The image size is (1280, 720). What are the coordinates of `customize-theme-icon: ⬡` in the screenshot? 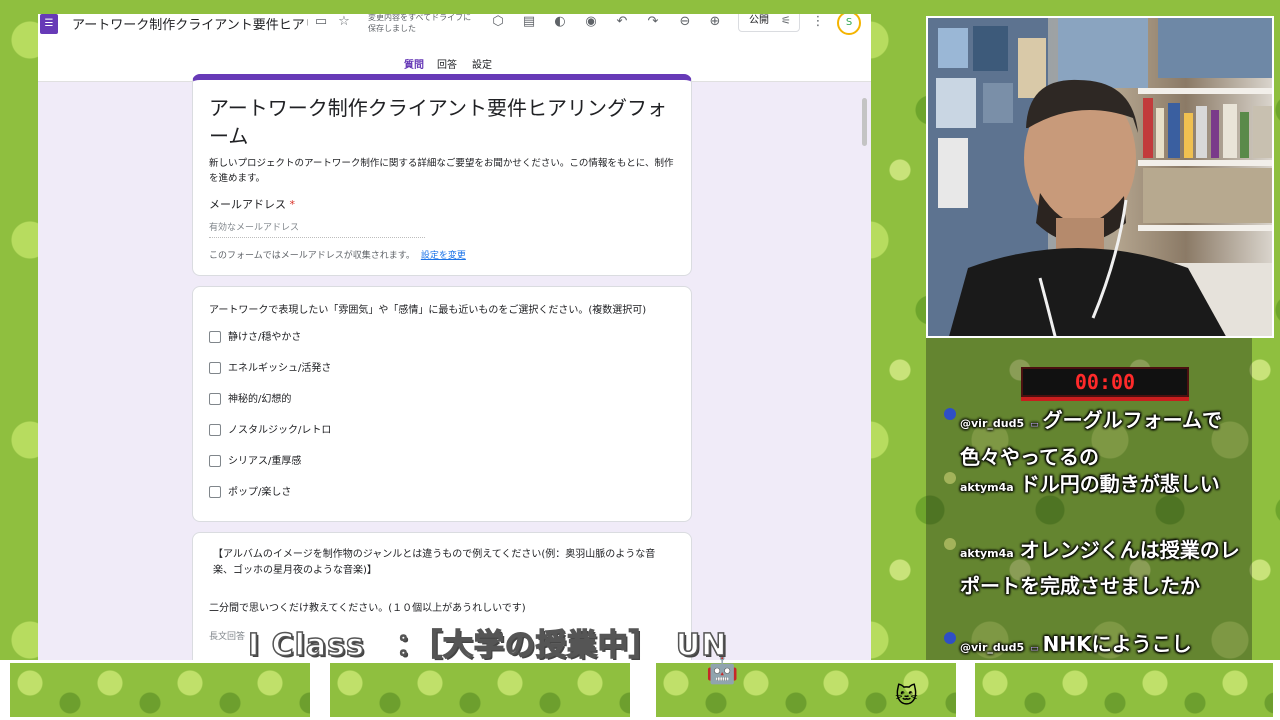 It's located at (498, 22).